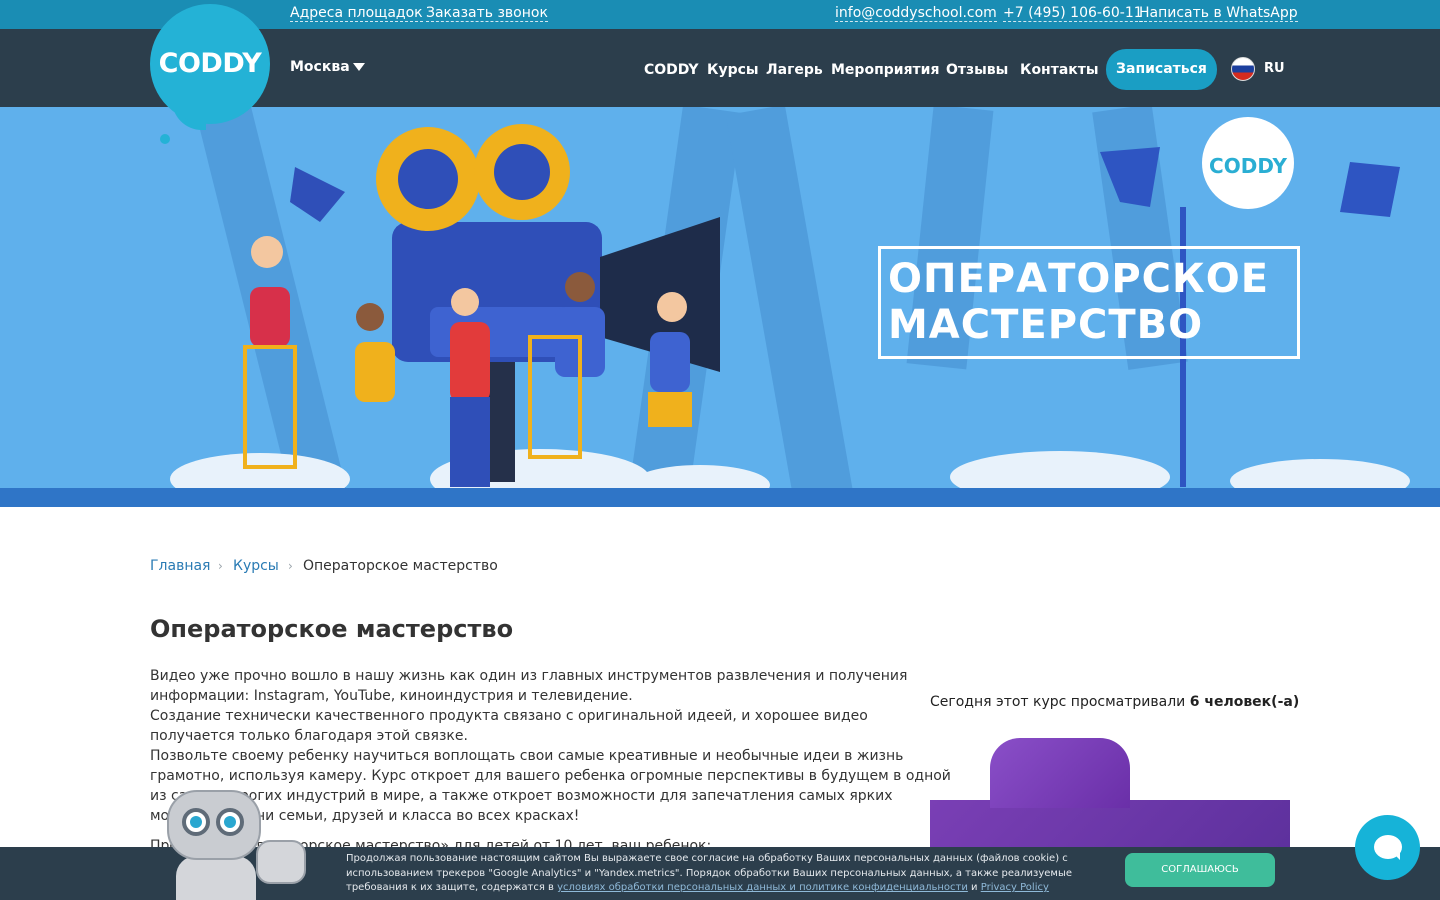 Image resolution: width=1440 pixels, height=900 pixels. What do you see at coordinates (1015, 887) in the screenshot?
I see `privacy-policy-link: Privacy Policy` at bounding box center [1015, 887].